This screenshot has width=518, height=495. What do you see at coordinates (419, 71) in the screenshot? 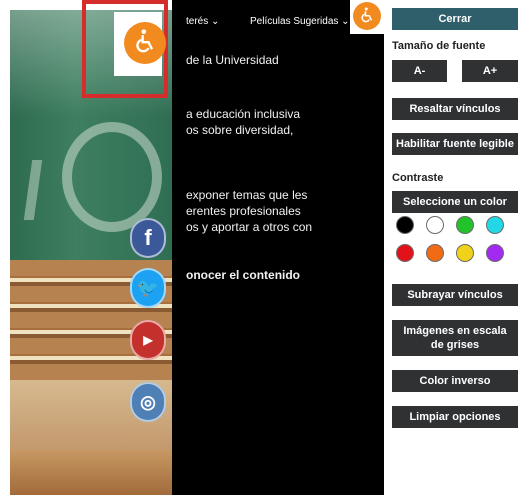
I see `decrease-font-button: A-` at bounding box center [419, 71].